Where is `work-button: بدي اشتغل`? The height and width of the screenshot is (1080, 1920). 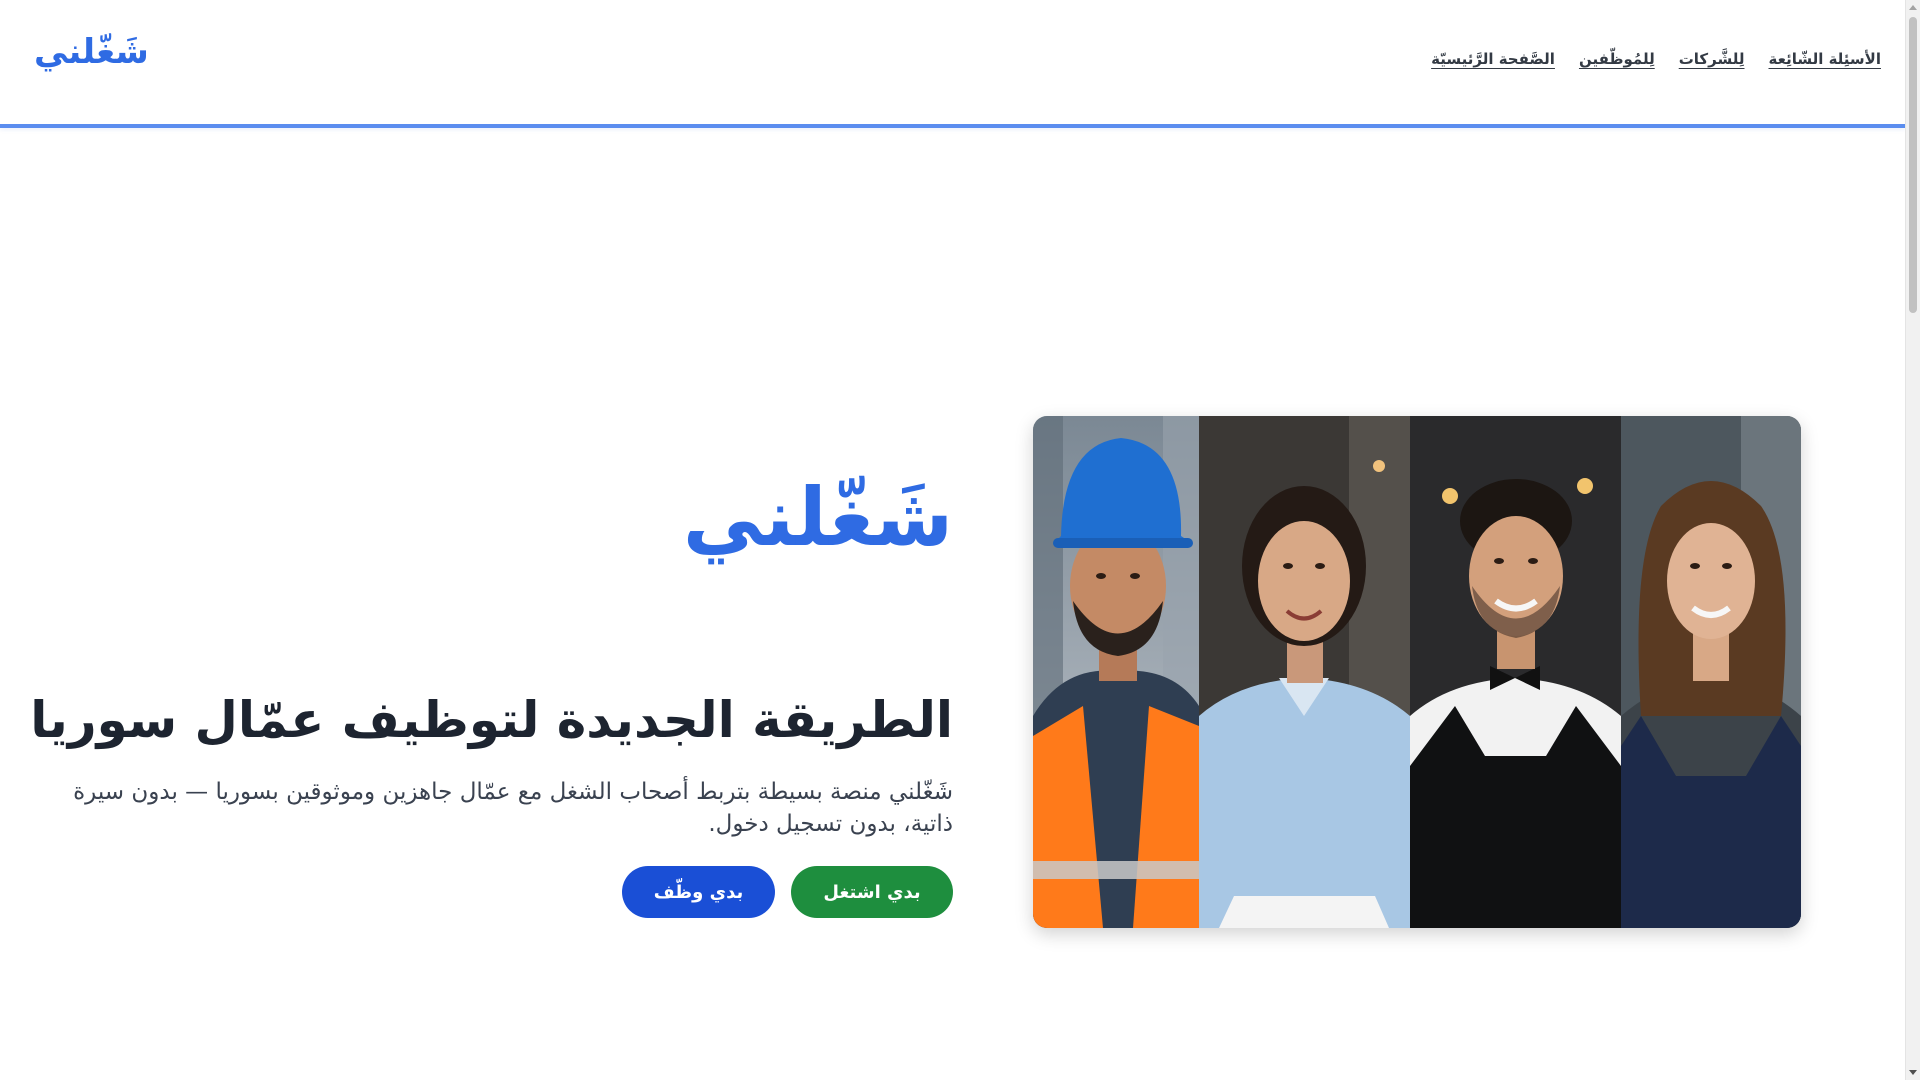
work-button: بدي اشتغل is located at coordinates (872, 892).